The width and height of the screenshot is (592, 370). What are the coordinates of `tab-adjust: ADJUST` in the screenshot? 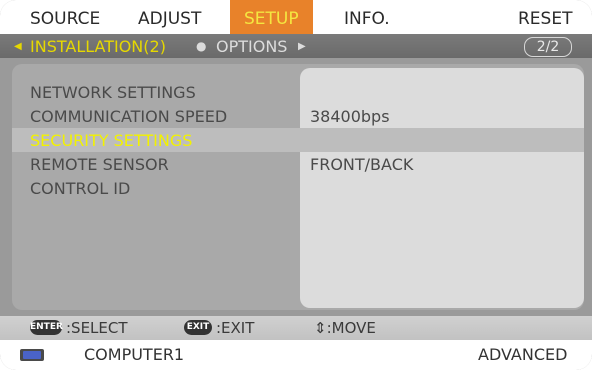 It's located at (169, 17).